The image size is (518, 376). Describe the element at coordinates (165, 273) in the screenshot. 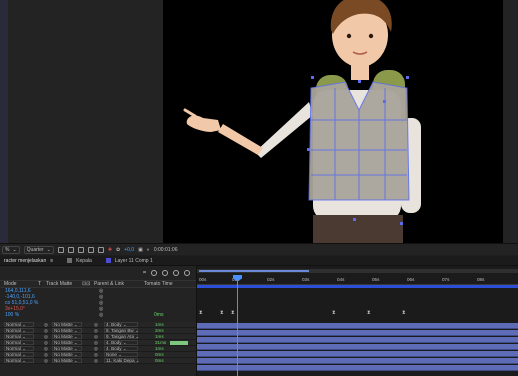

I see `frame-blend-icon` at that location.